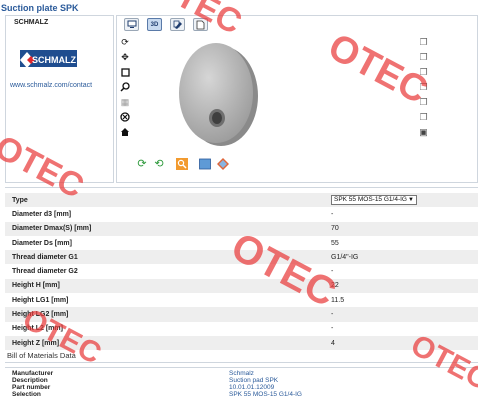  What do you see at coordinates (36, 286) in the screenshot?
I see `property-label: Height H [mm]` at bounding box center [36, 286].